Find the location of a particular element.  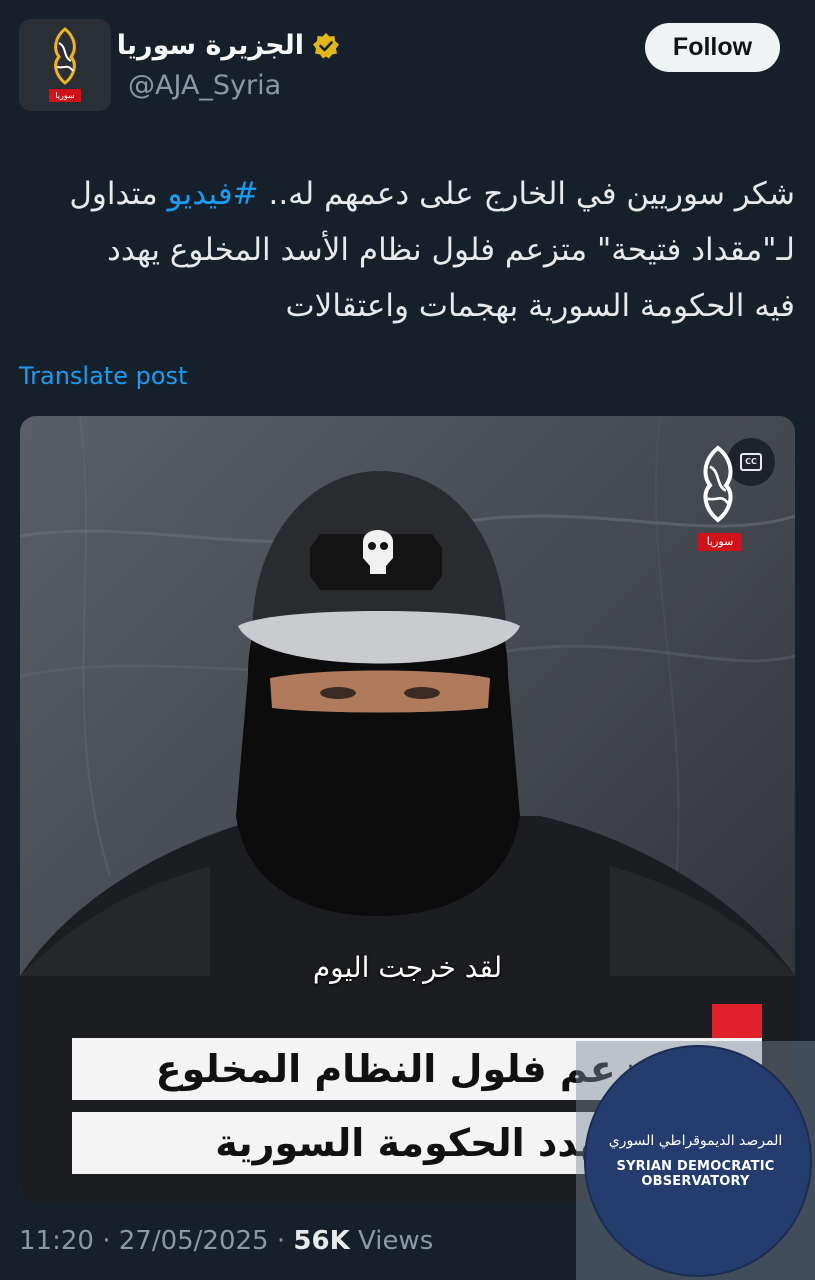

views-label: Views is located at coordinates (396, 1241).